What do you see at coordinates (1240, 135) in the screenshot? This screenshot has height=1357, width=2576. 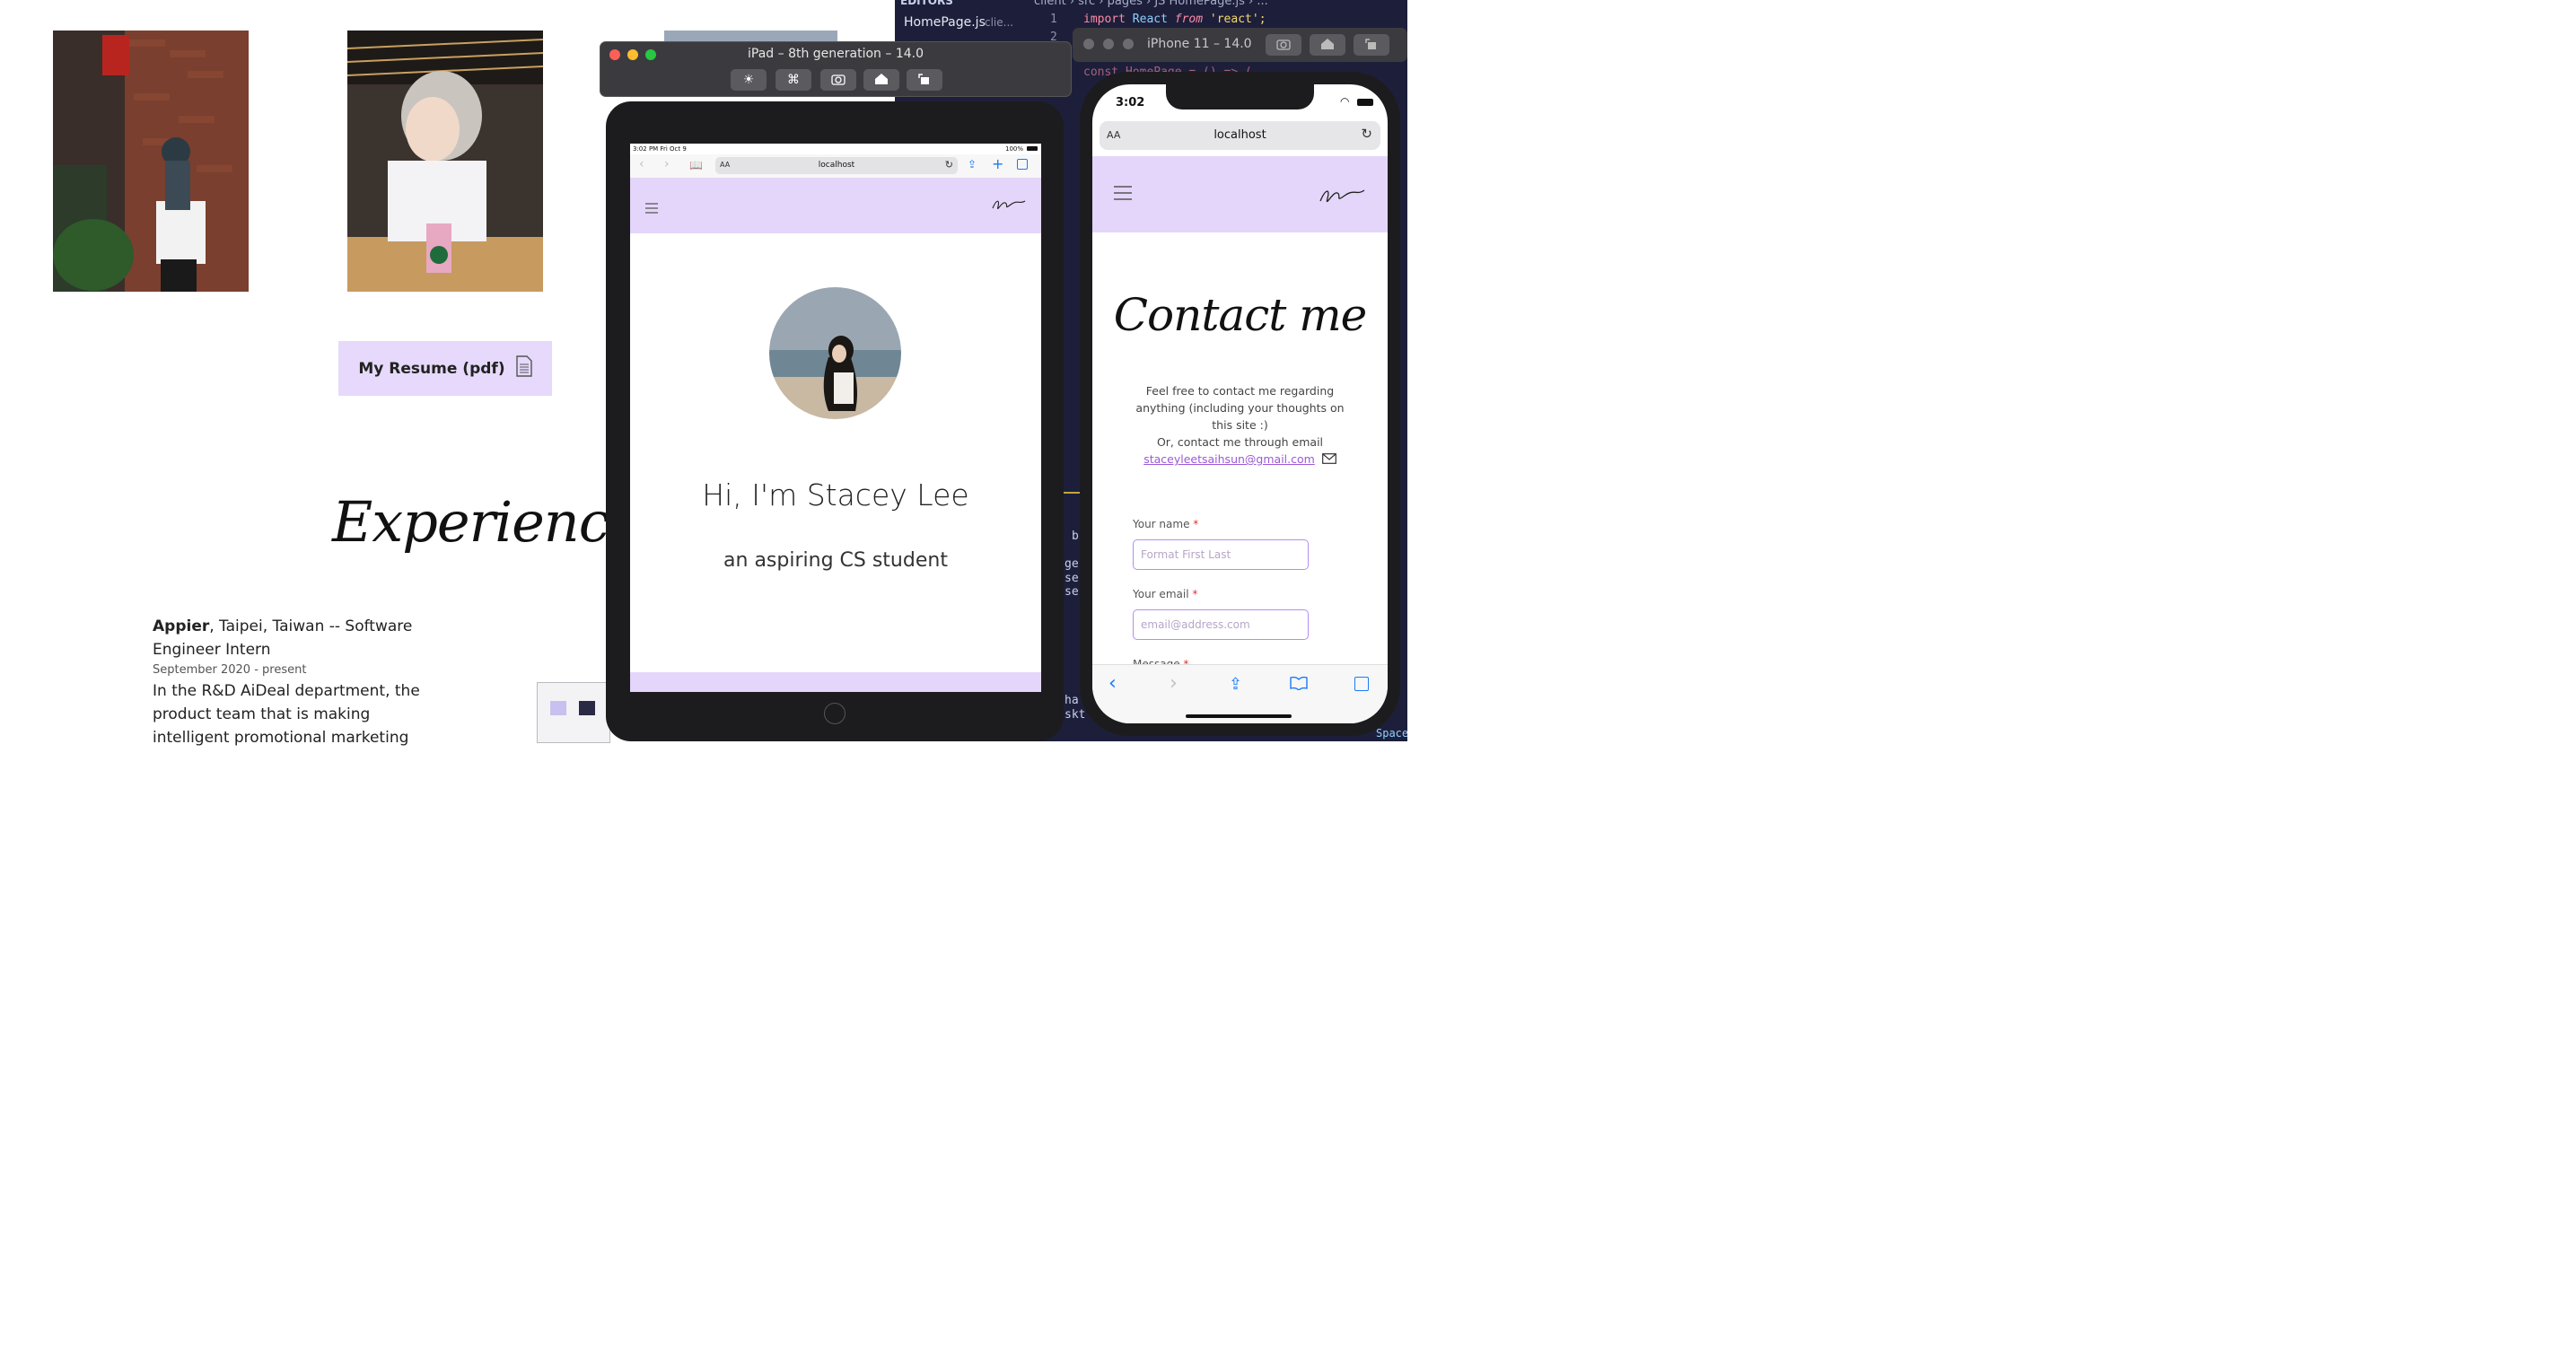 I see `iphone-address-bar: AA localhost ↻` at bounding box center [1240, 135].